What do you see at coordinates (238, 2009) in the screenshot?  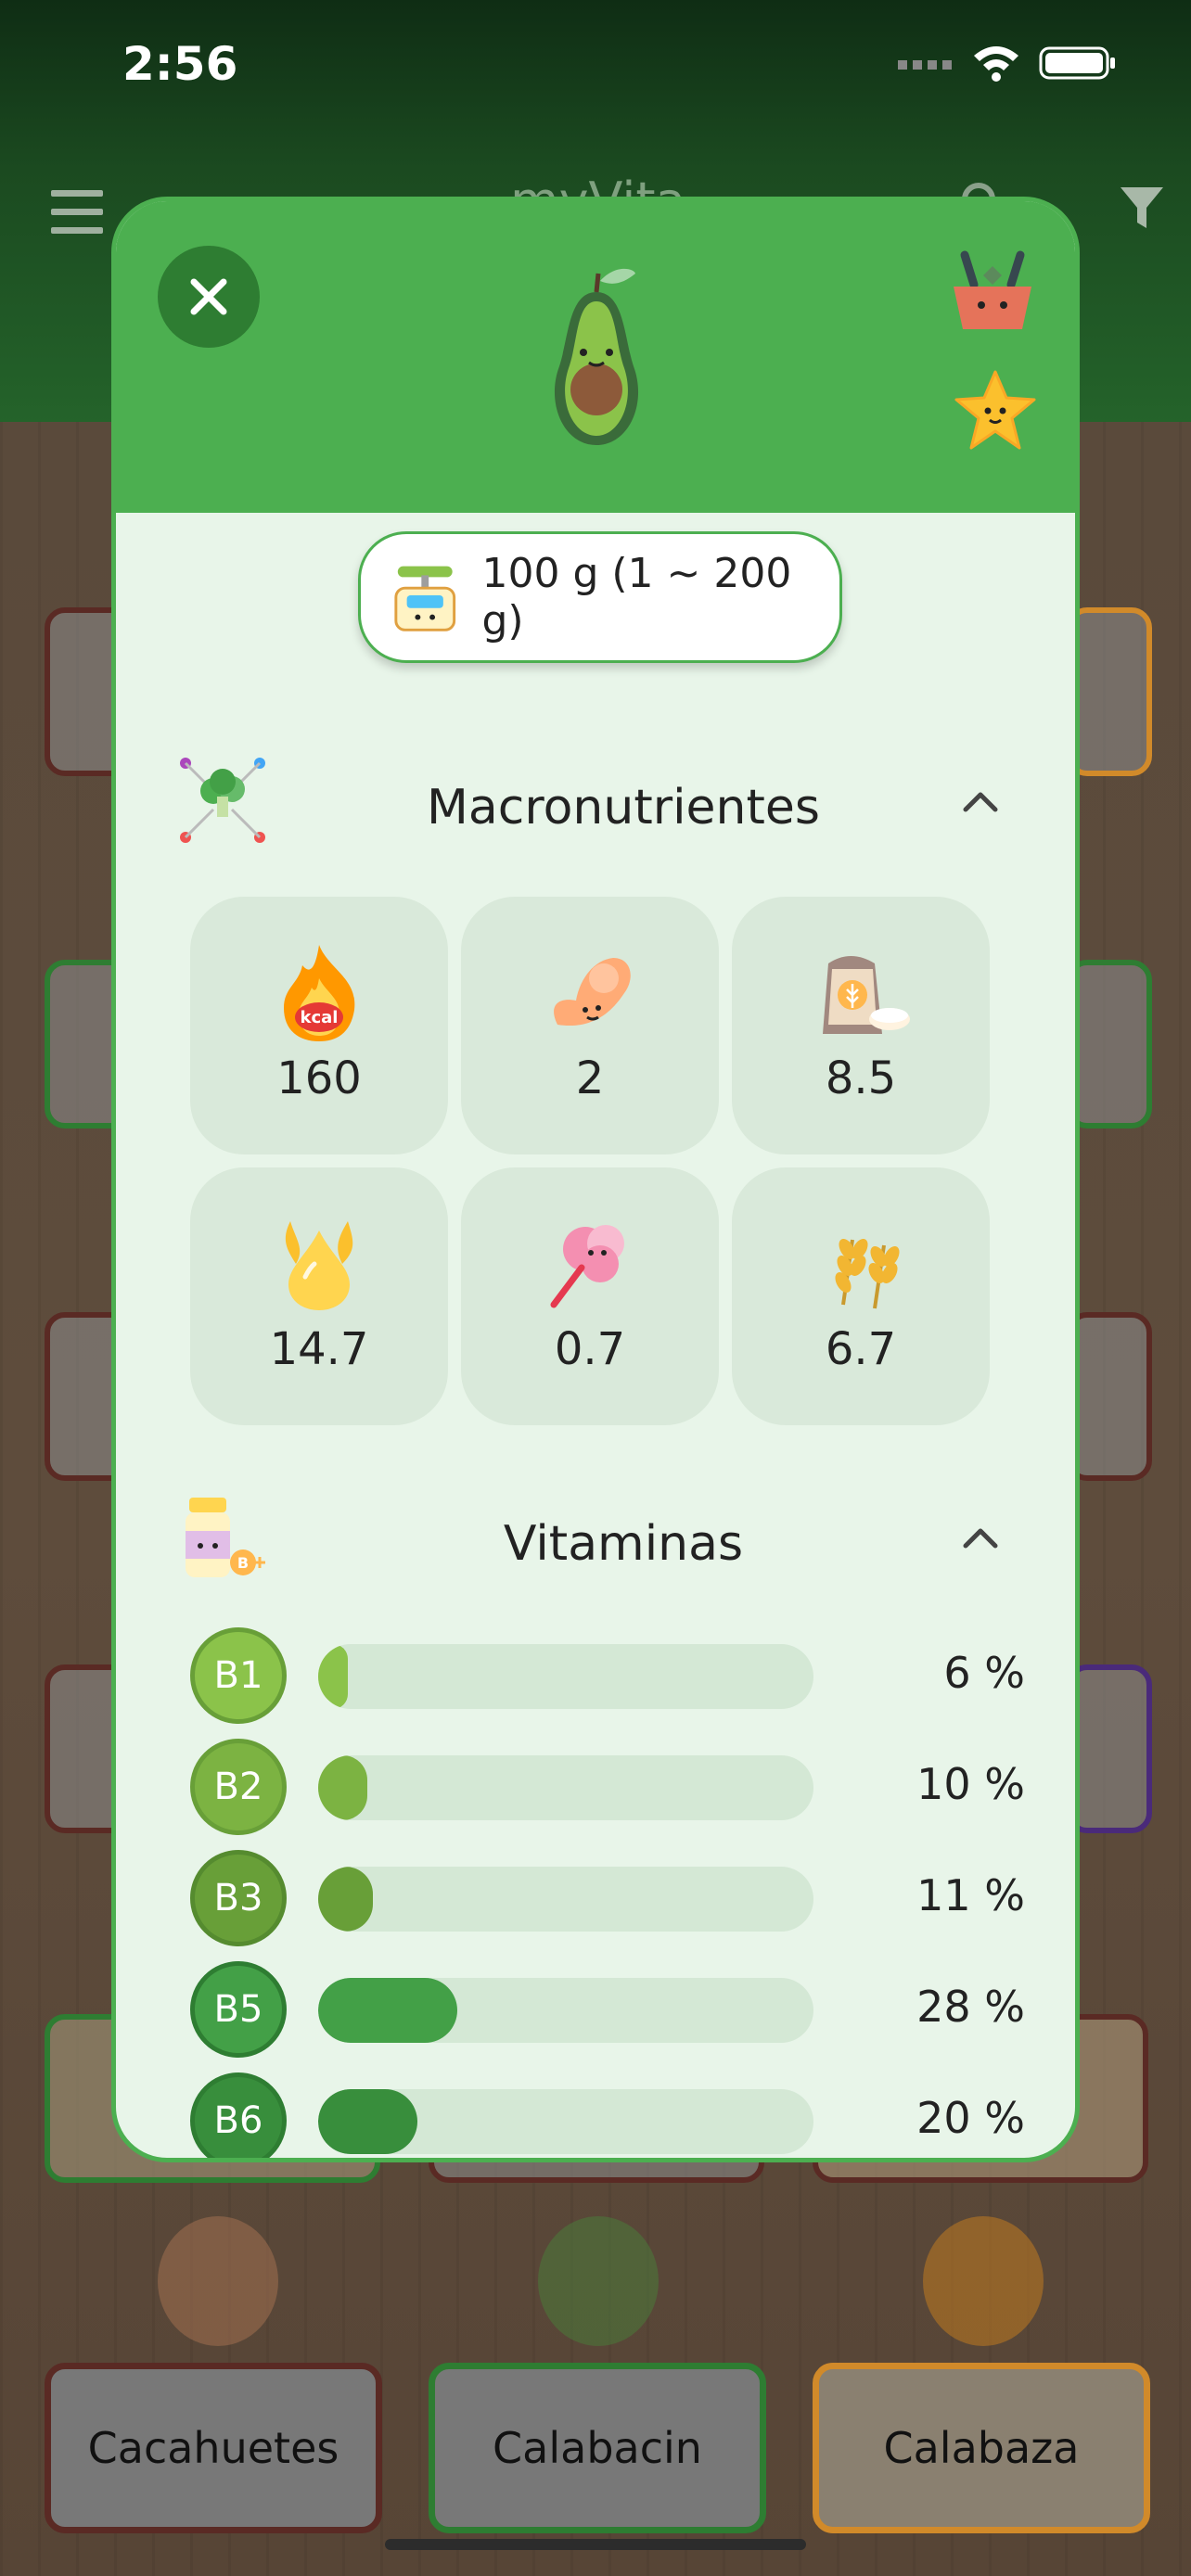 I see `vitamin-badge: B5` at bounding box center [238, 2009].